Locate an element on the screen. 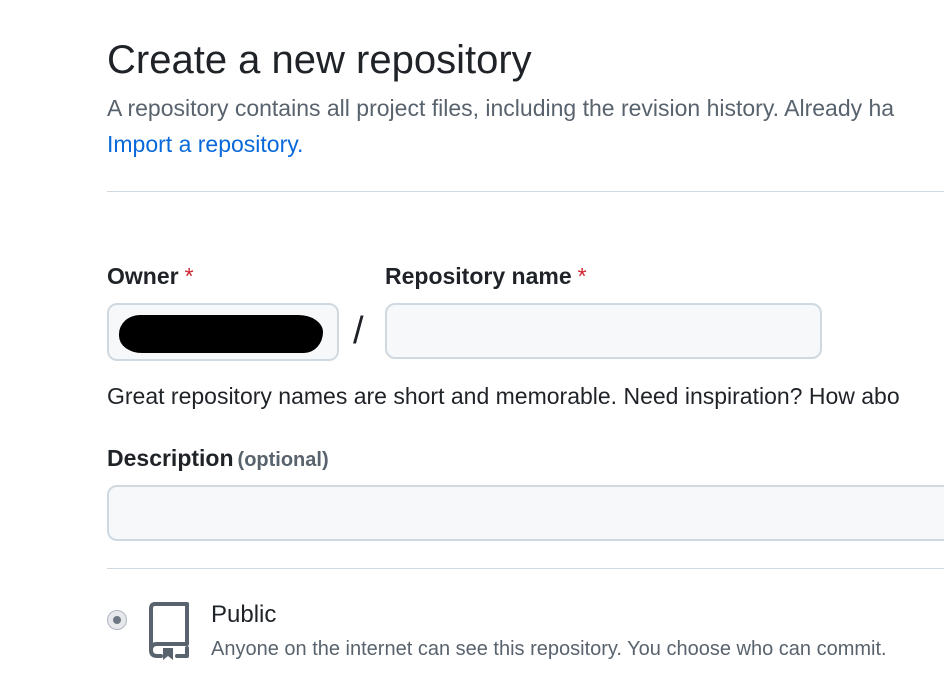  owner-label: Owner * is located at coordinates (150, 276).